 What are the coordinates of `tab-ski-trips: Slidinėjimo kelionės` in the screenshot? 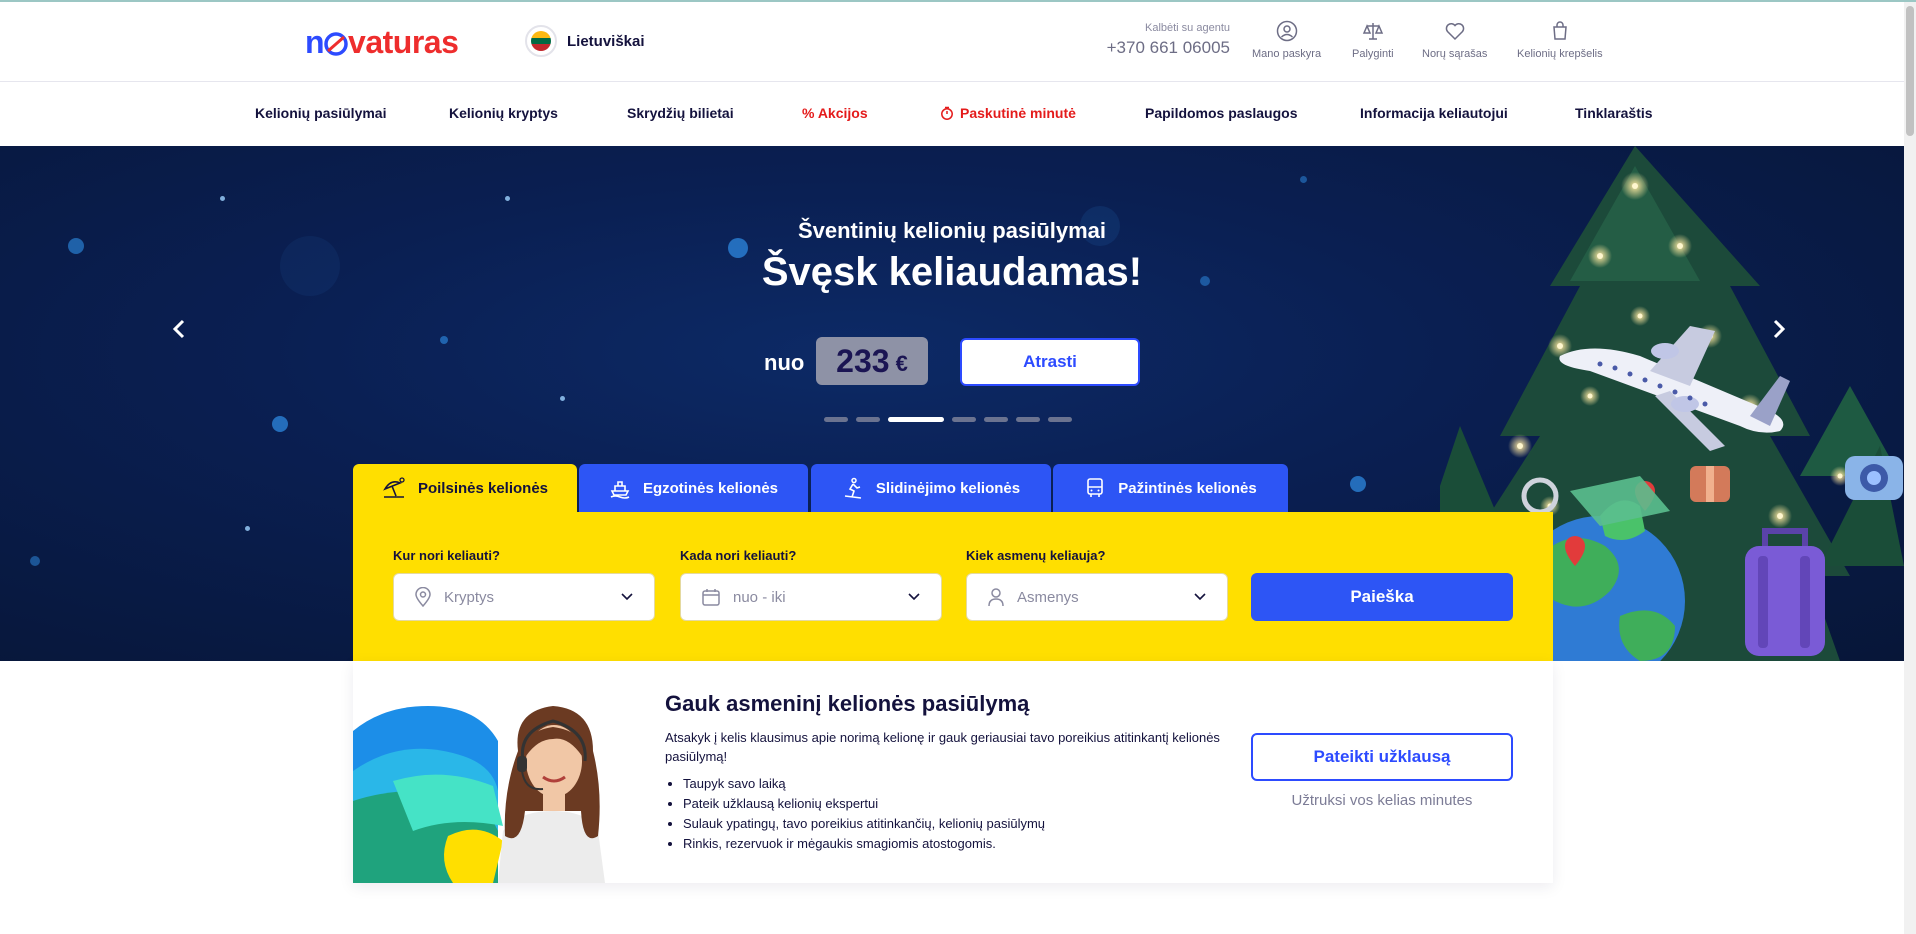 It's located at (931, 488).